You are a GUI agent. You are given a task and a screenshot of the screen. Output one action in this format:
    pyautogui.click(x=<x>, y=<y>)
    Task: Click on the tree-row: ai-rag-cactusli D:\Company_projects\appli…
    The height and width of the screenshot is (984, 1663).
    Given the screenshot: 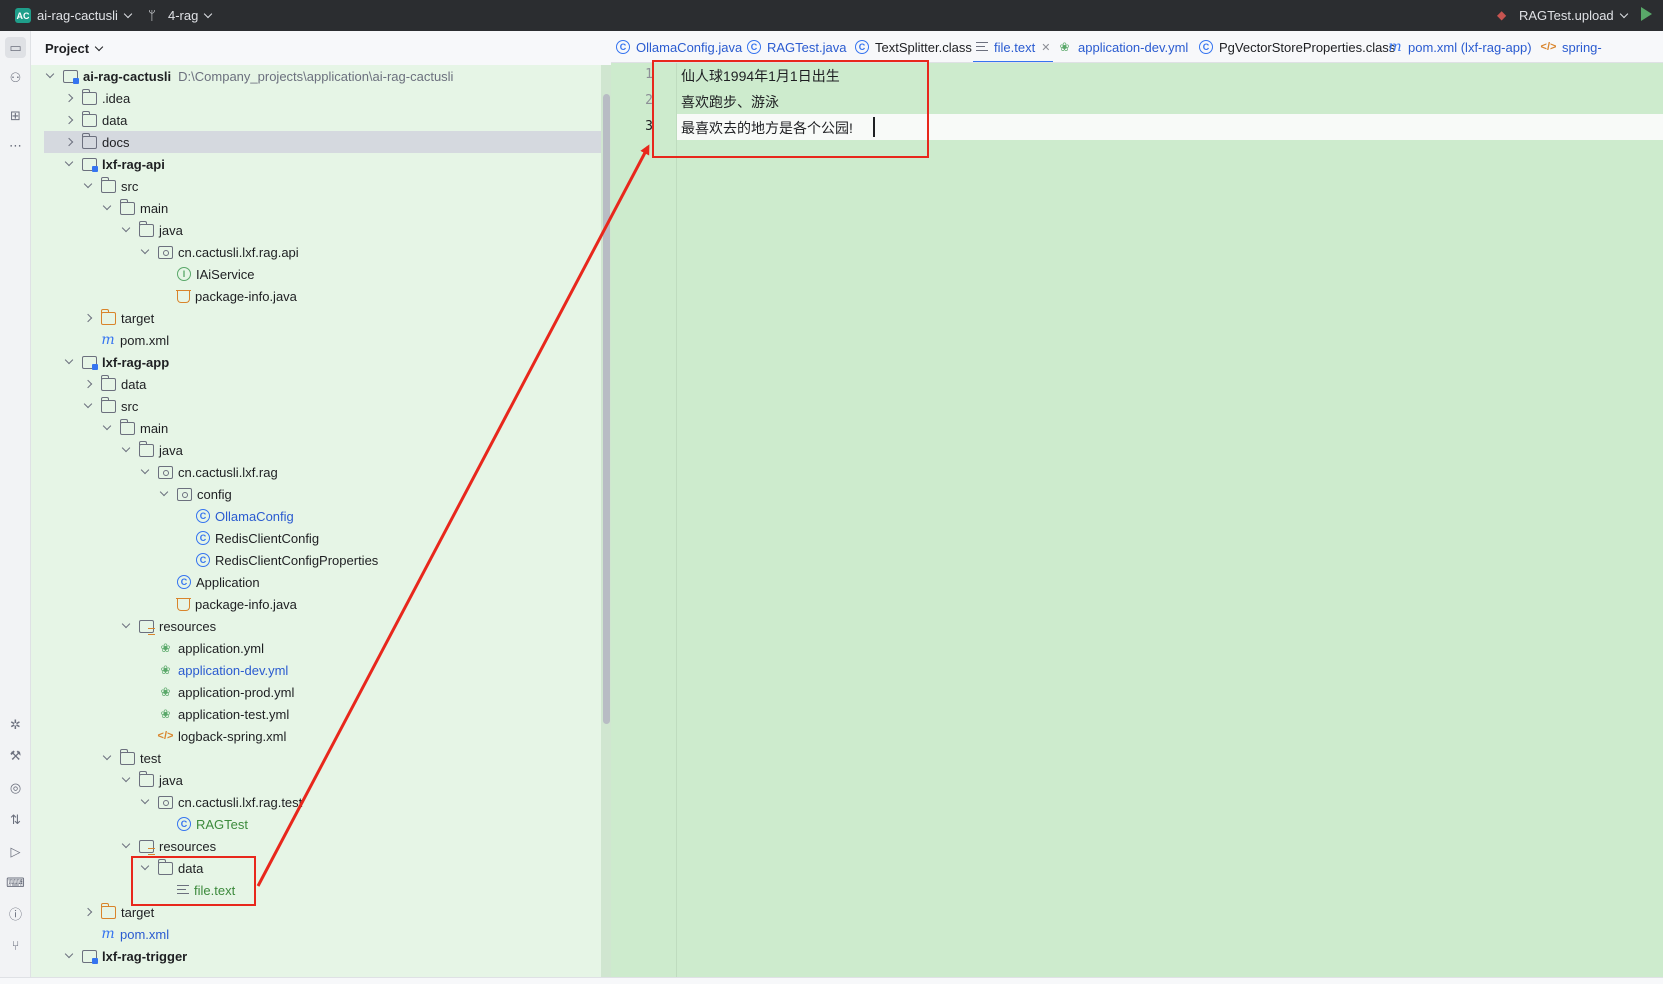 What is the action you would take?
    pyautogui.click(x=316, y=76)
    